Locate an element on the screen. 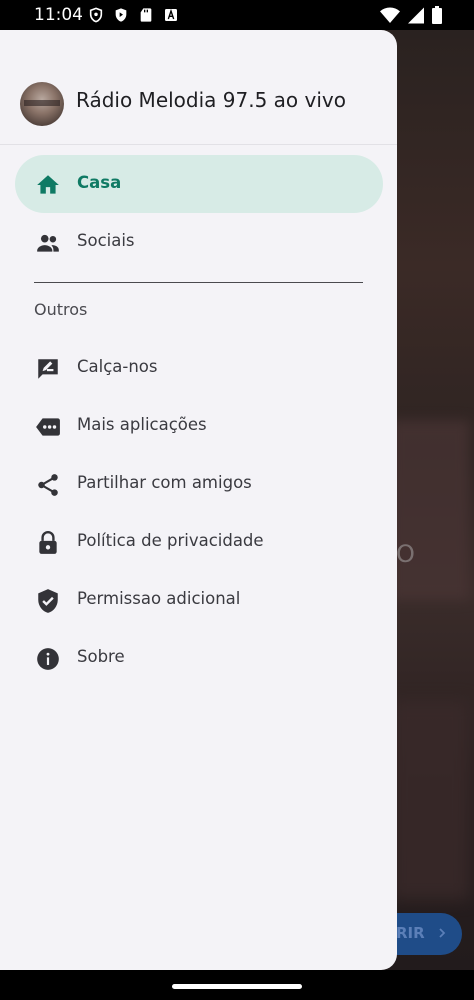  nav-item-politica-privacidade: Política de privacidade is located at coordinates (199, 542).